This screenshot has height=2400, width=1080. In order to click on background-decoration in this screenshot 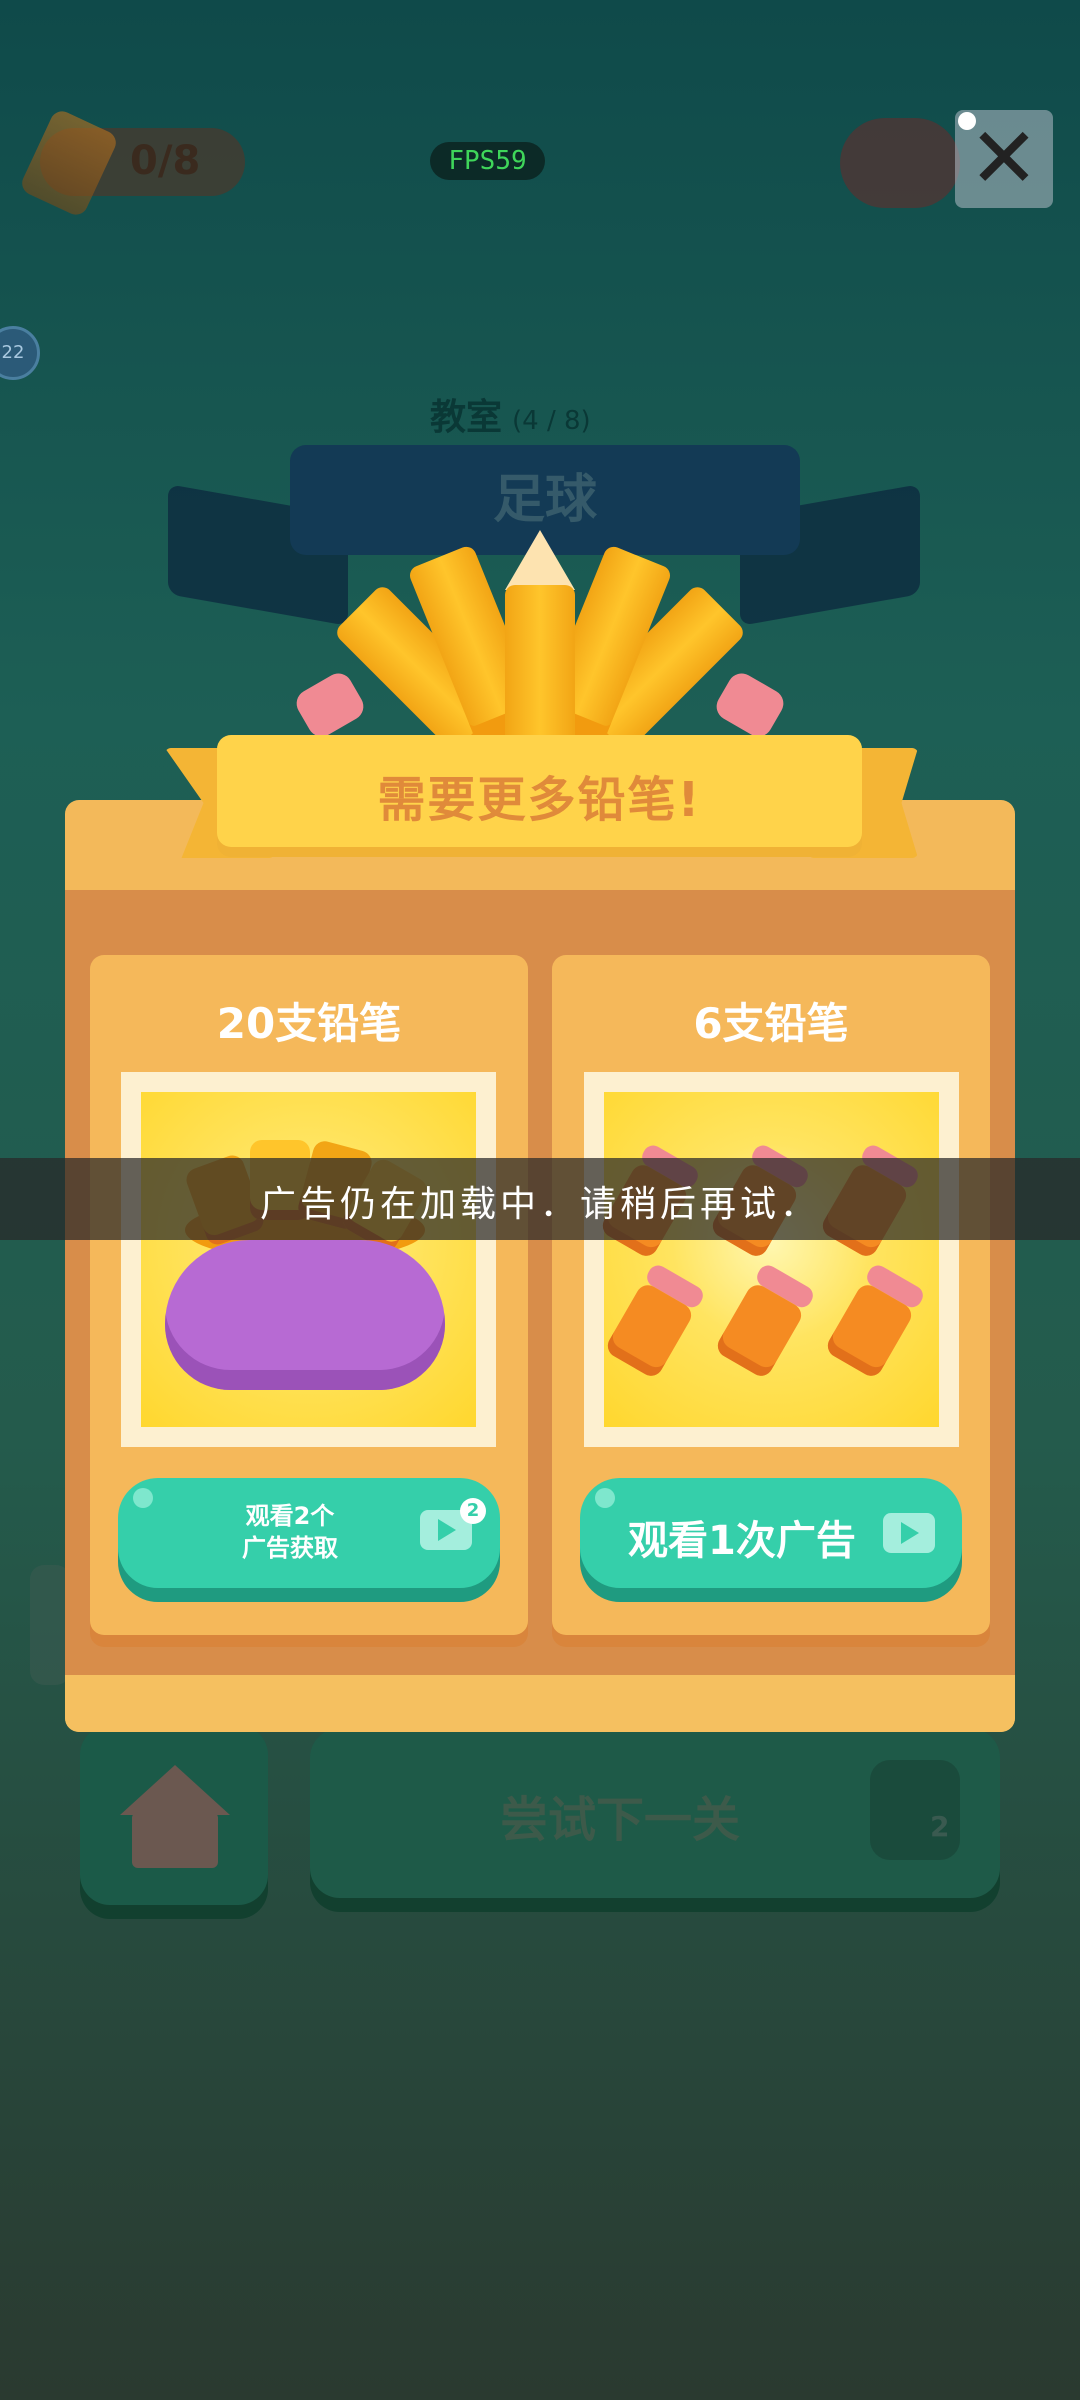, I will do `click(50, 1625)`.